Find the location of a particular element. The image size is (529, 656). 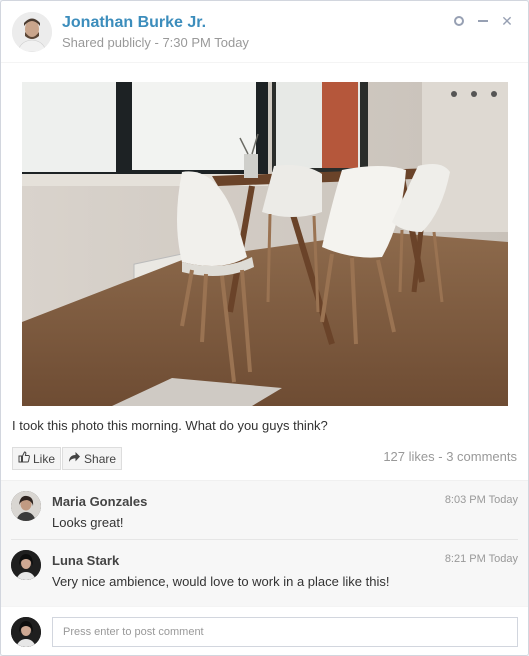

comment-author: Luna Stark is located at coordinates (85, 560).